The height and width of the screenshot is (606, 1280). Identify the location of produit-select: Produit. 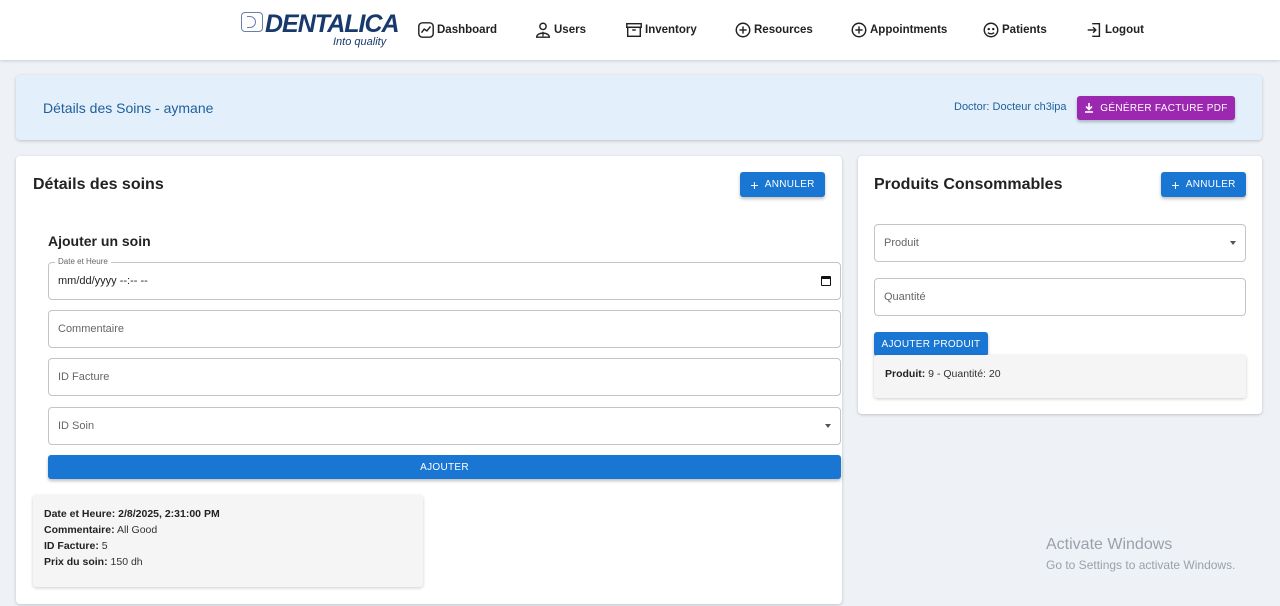
(1060, 243).